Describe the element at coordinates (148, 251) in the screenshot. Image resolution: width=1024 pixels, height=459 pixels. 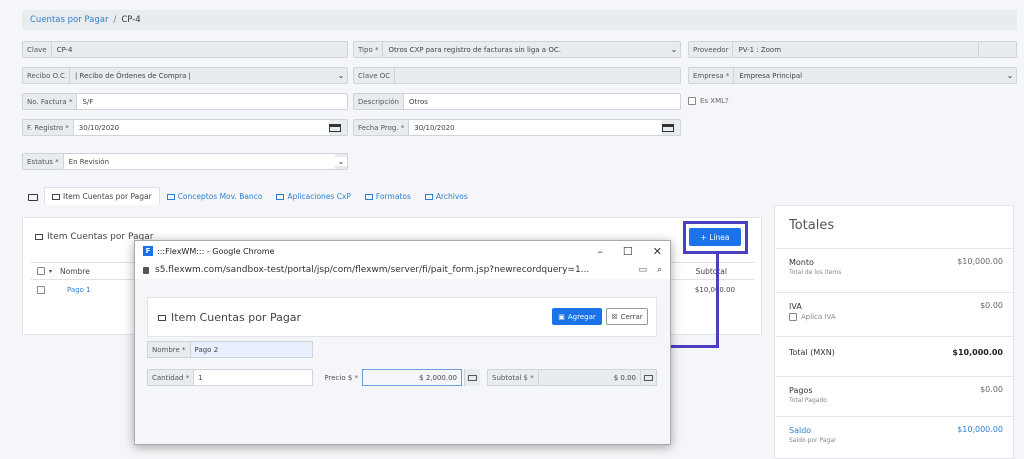
I see `flexwm-logo-icon: F` at that location.